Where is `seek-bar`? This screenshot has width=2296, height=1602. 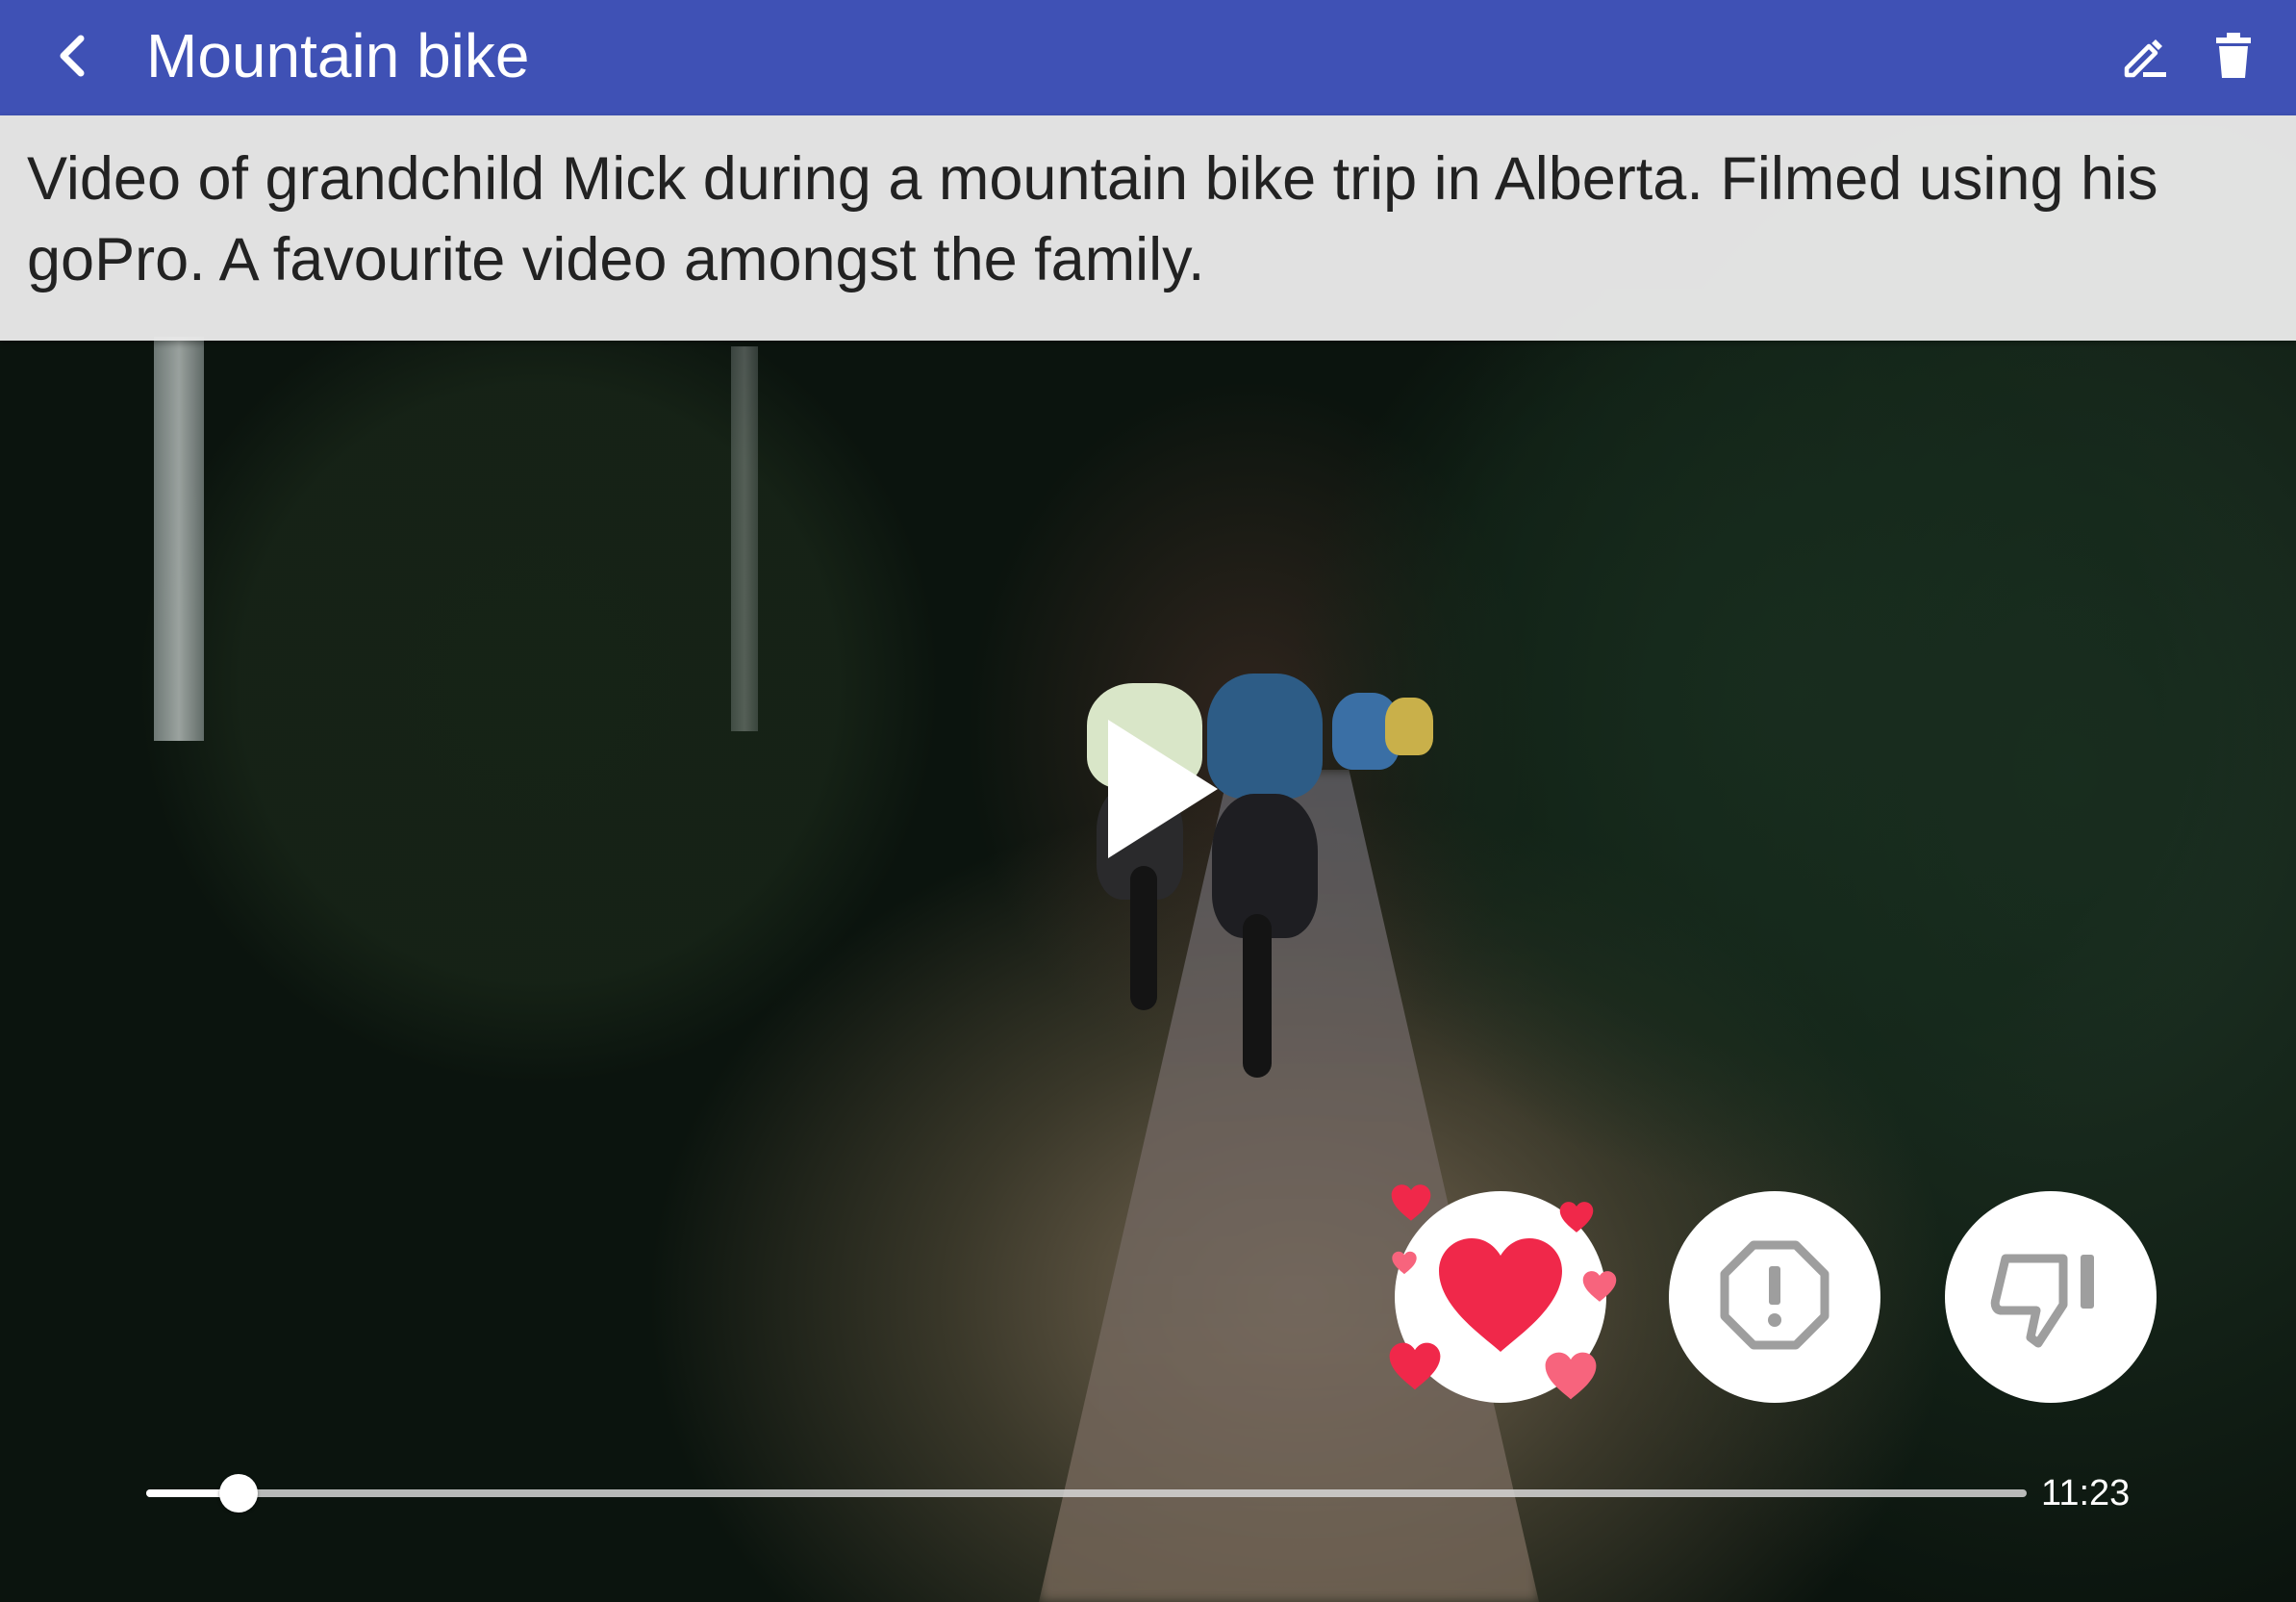
seek-bar is located at coordinates (1086, 1493).